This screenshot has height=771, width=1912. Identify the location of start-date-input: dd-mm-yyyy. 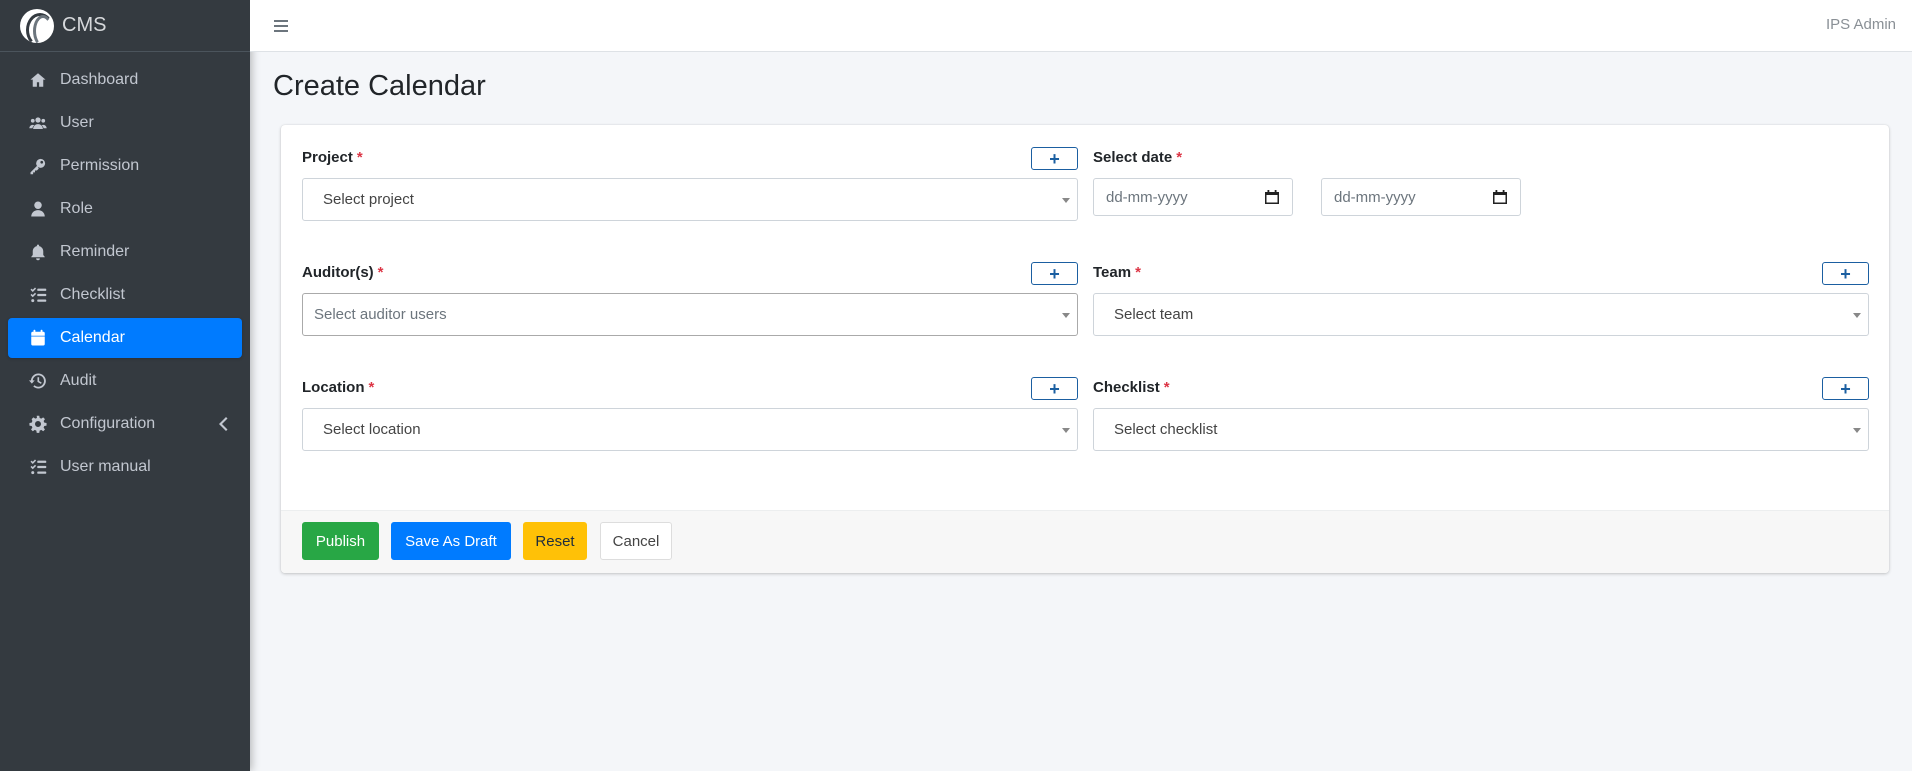
(1193, 197).